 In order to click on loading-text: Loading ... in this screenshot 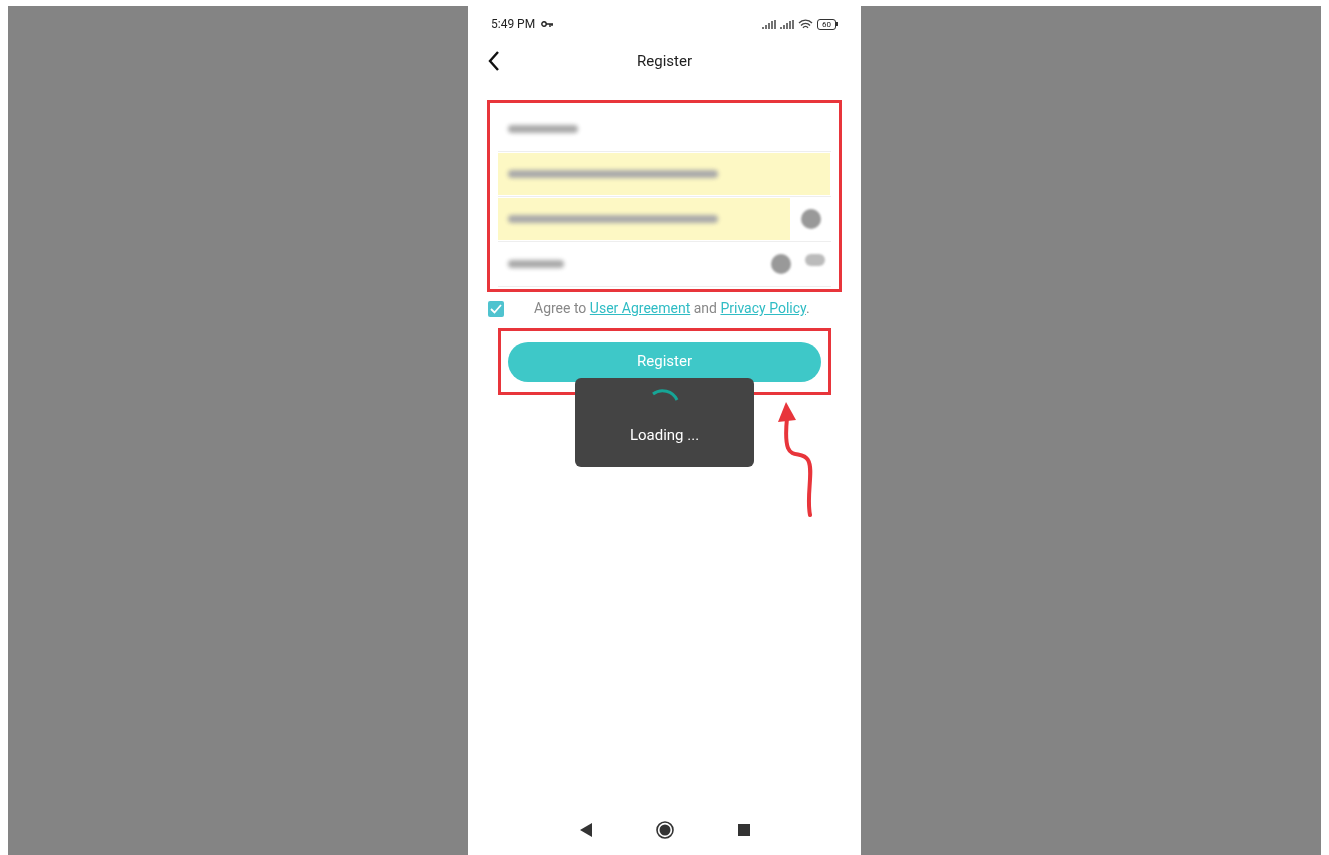, I will do `click(664, 435)`.